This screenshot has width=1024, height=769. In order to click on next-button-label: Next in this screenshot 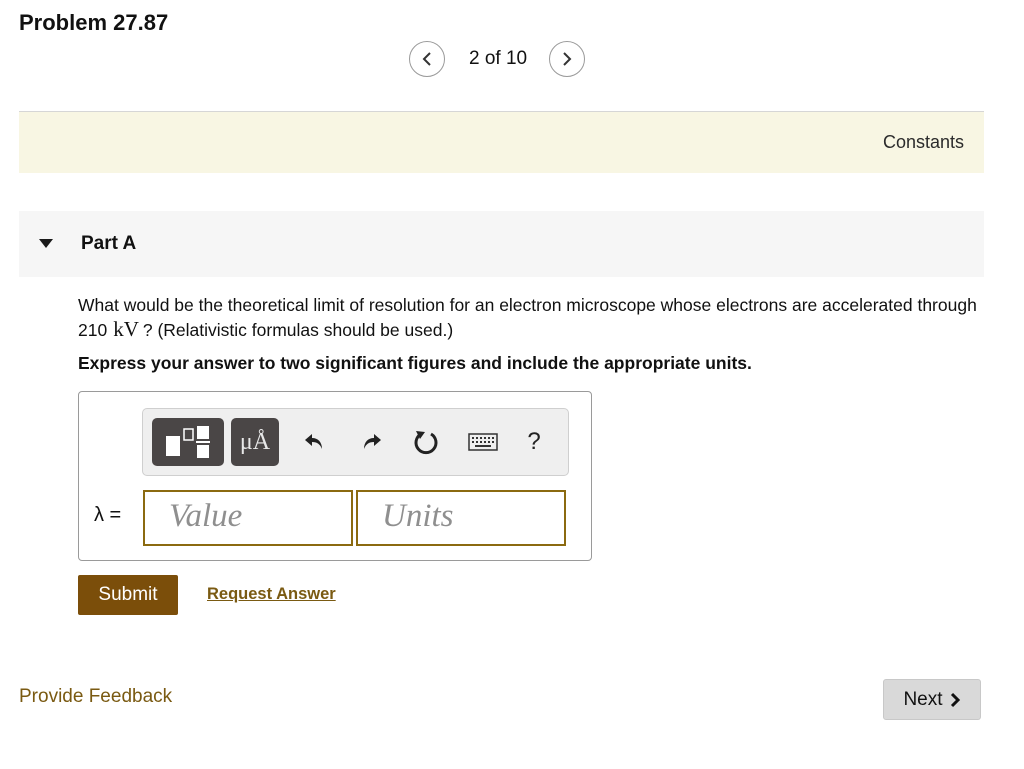, I will do `click(923, 699)`.